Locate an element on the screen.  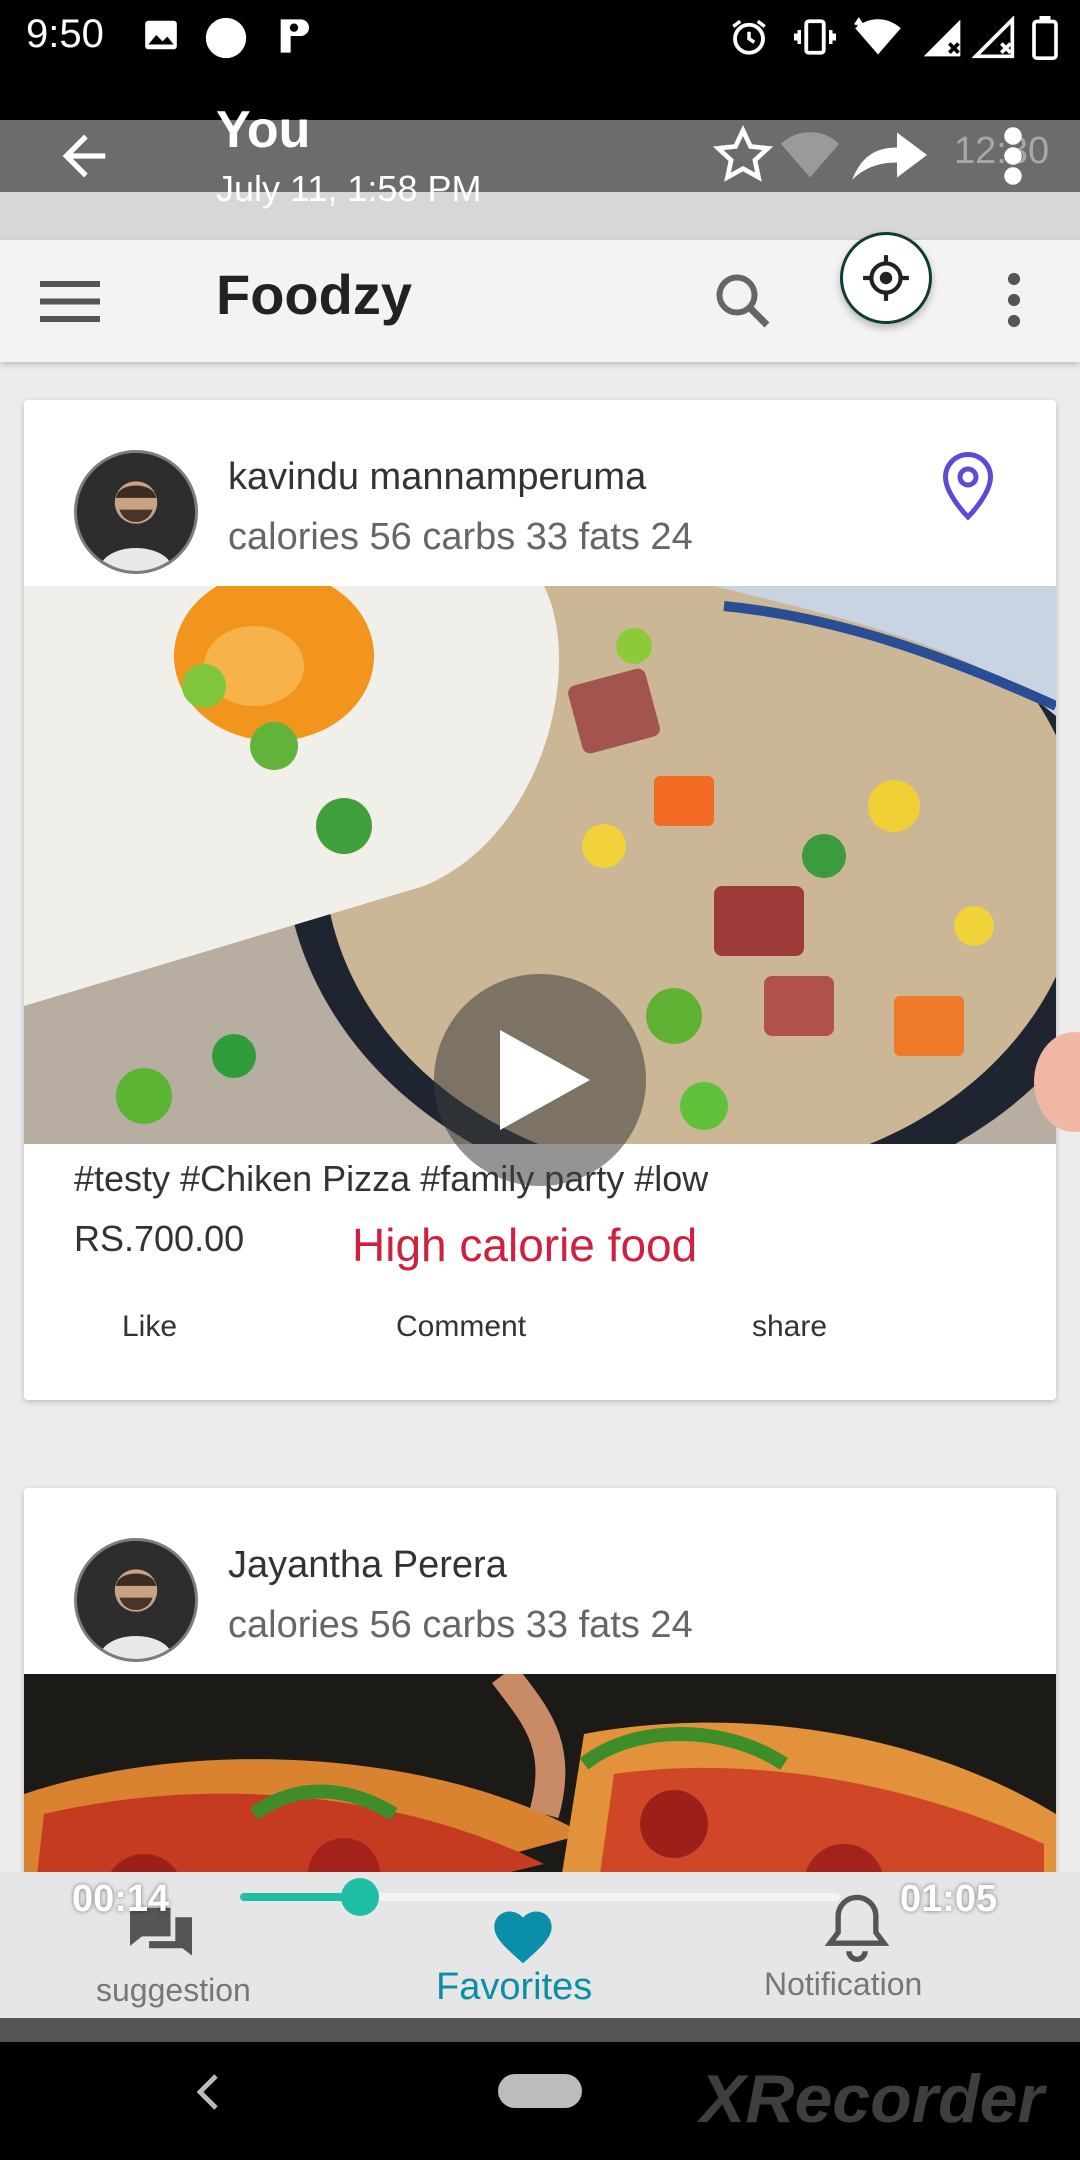
menu-icon is located at coordinates (70, 301).